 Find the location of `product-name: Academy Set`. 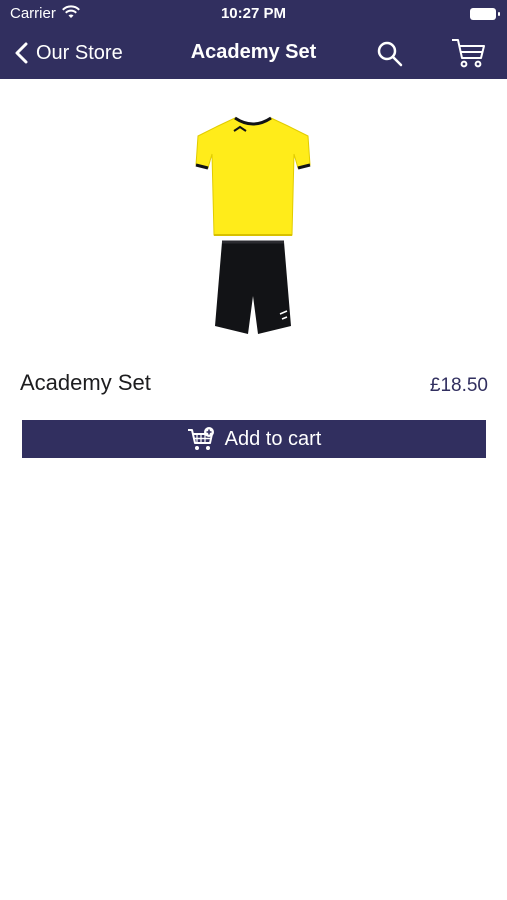

product-name: Academy Set is located at coordinates (85, 382).